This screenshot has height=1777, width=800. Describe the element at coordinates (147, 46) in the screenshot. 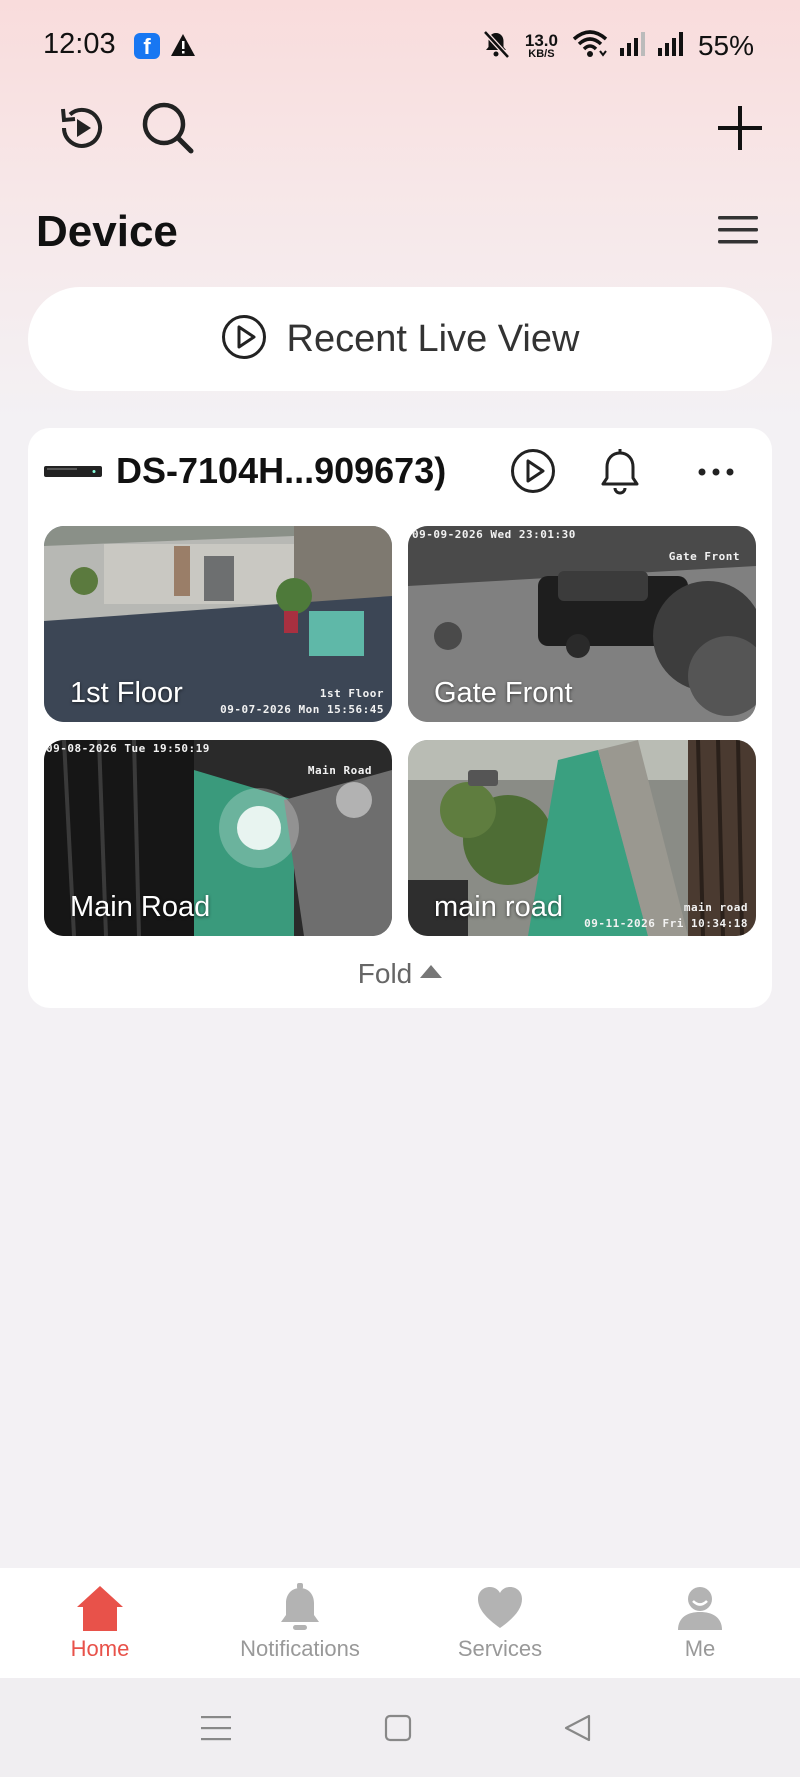

I see `facebook-notification-icon: f` at that location.